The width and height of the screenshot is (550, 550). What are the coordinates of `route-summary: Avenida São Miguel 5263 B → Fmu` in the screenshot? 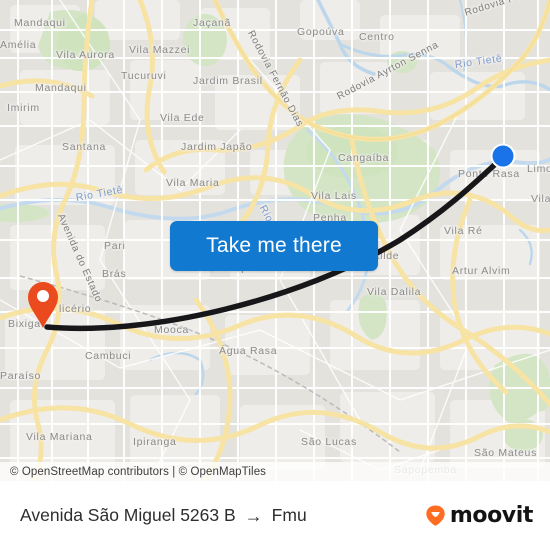 It's located at (163, 515).